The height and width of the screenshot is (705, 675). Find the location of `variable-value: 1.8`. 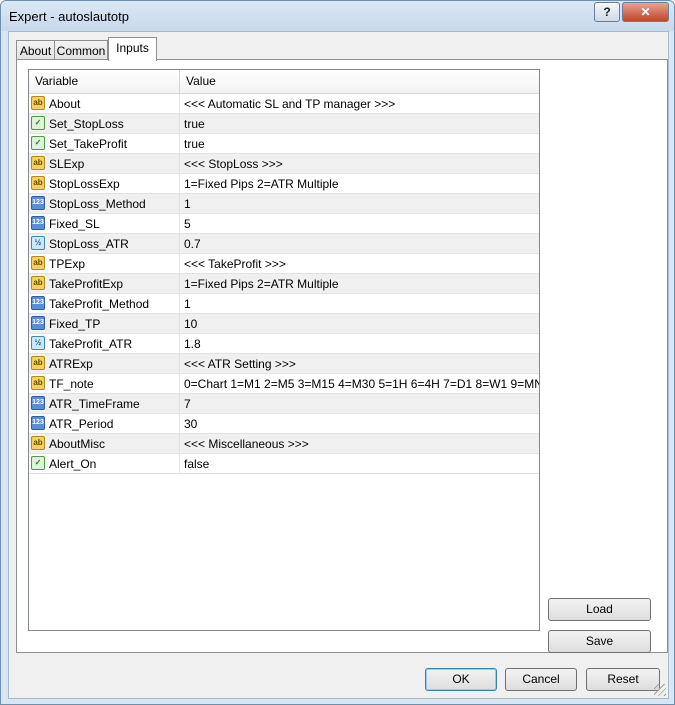

variable-value: 1.8 is located at coordinates (192, 344).